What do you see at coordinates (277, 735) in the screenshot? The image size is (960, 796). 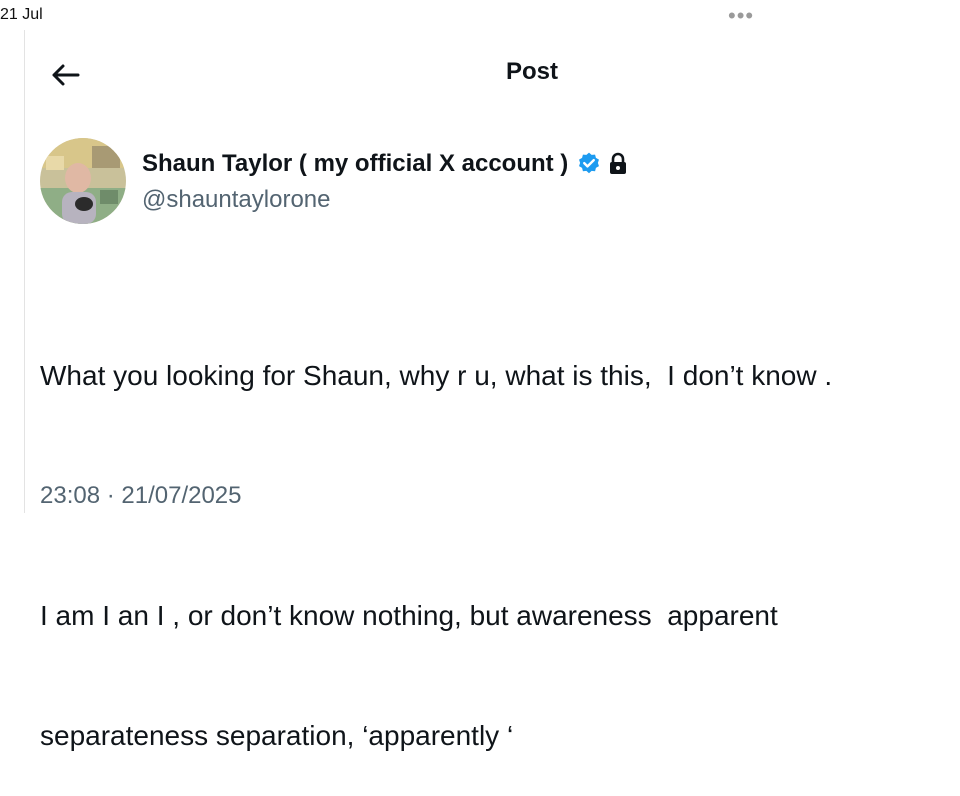 I see `post-text-line: separateness separation, ‘apparently ‘` at bounding box center [277, 735].